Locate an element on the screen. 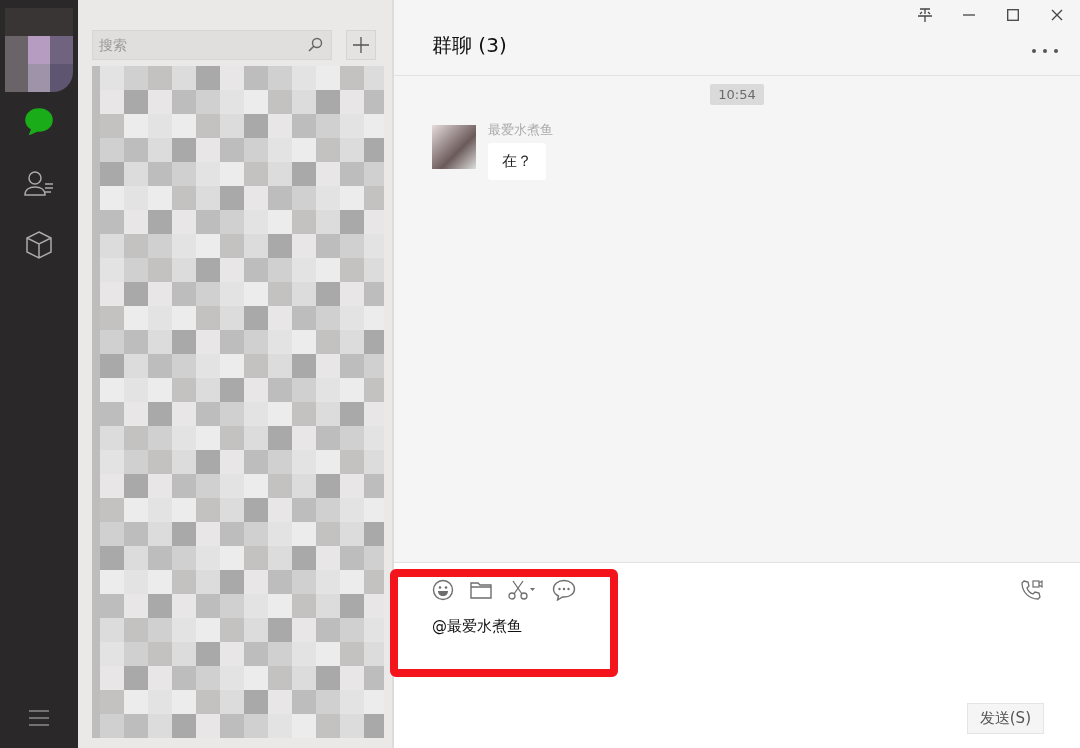  more-icon is located at coordinates (1045, 51).